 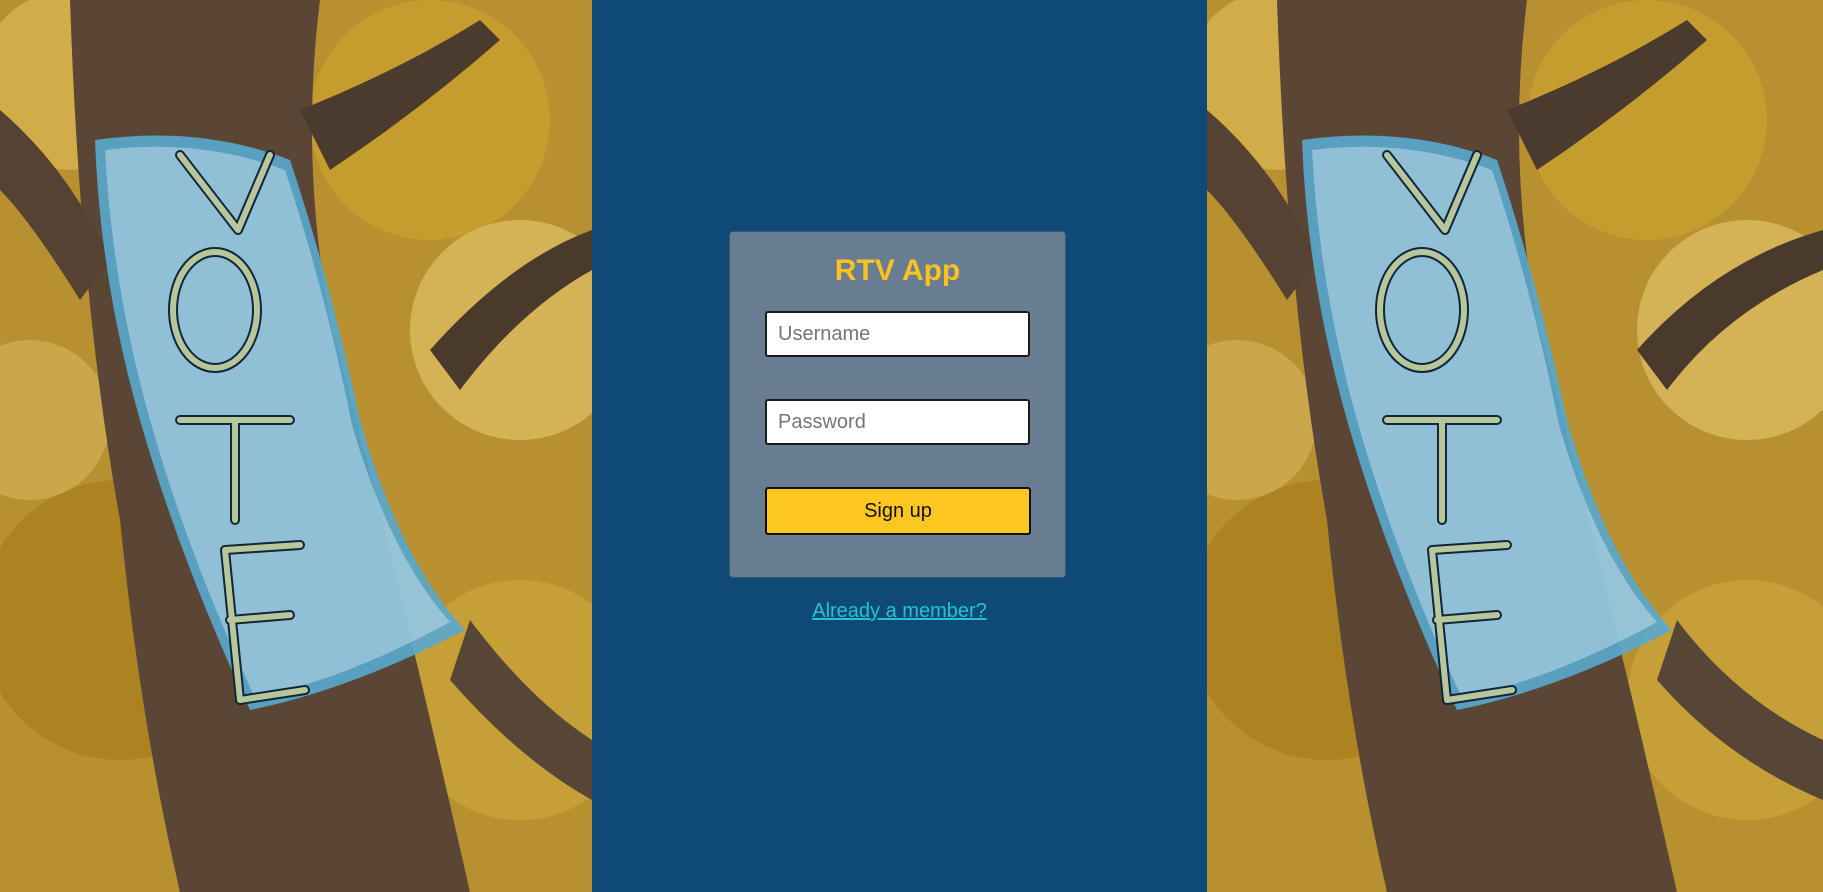 I want to click on already-member-link: Already a member?, so click(x=899, y=611).